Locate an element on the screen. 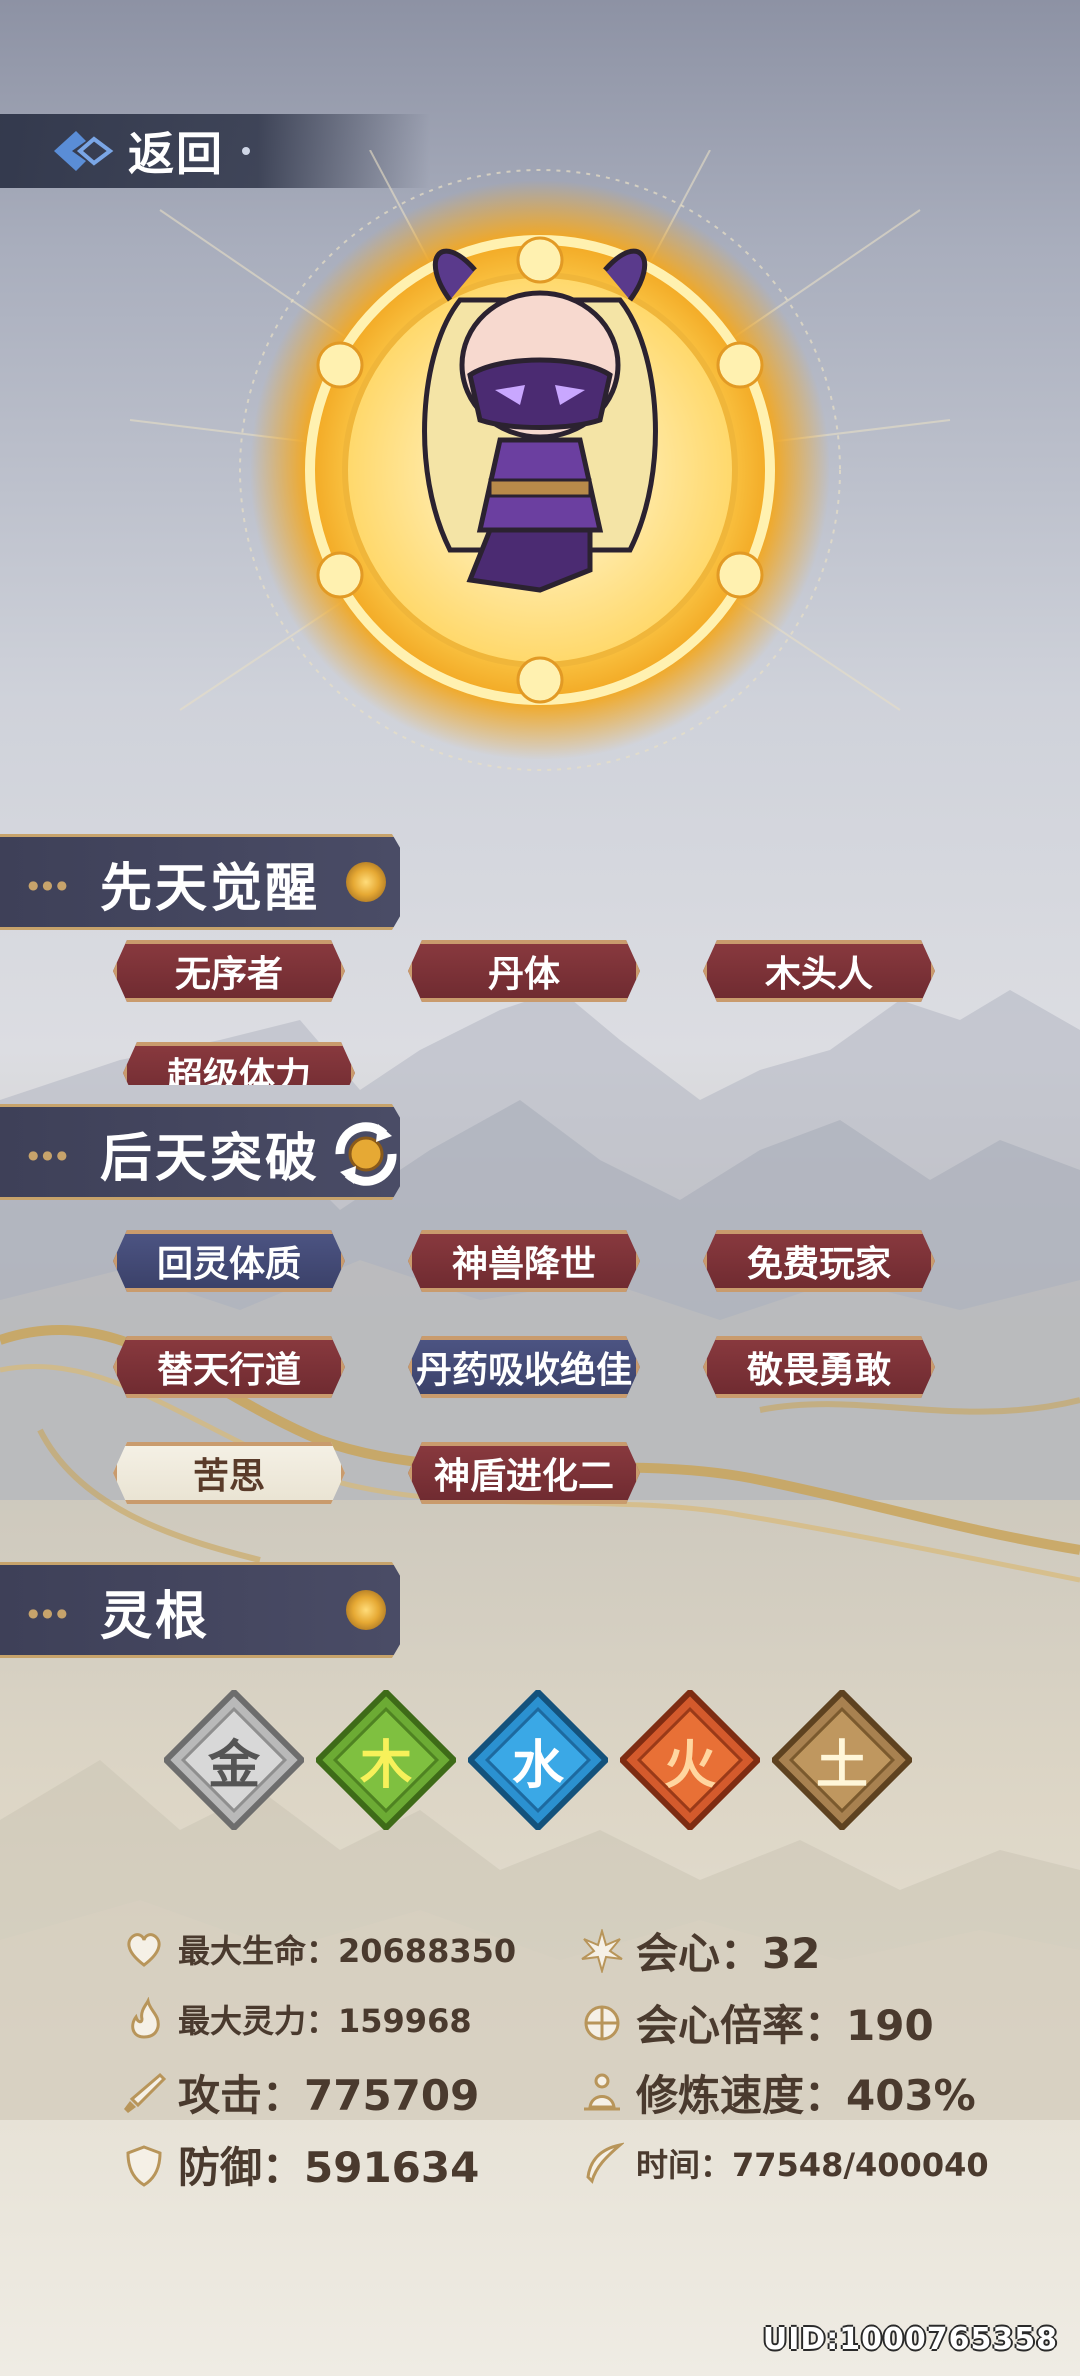 The height and width of the screenshot is (2376, 1080). earth-element-icon: 土 is located at coordinates (842, 1760).